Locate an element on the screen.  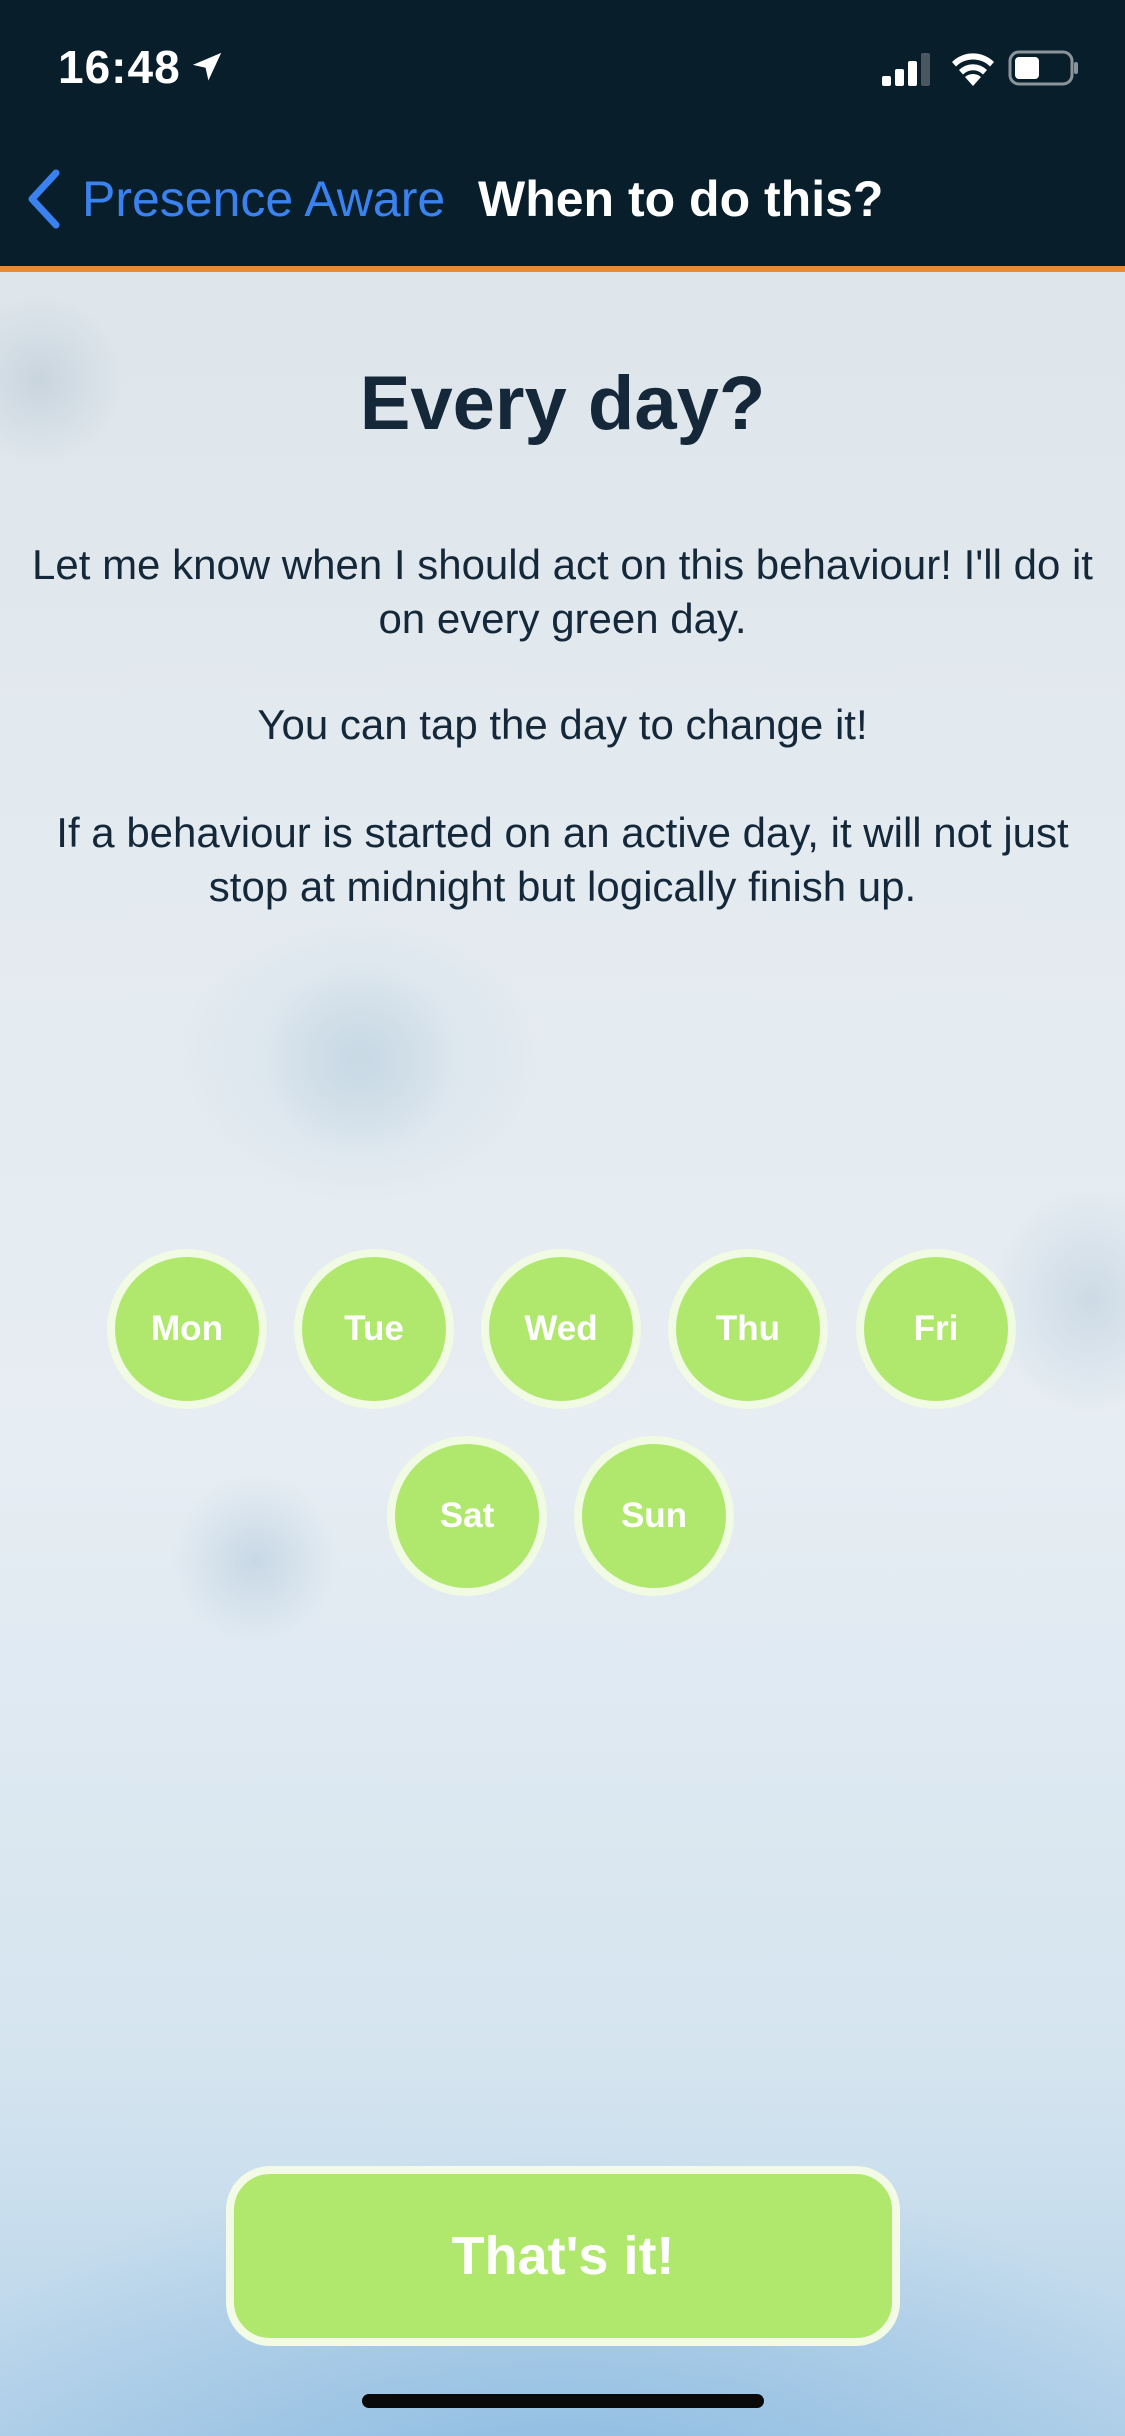
day-label: Fri is located at coordinates (936, 1328).